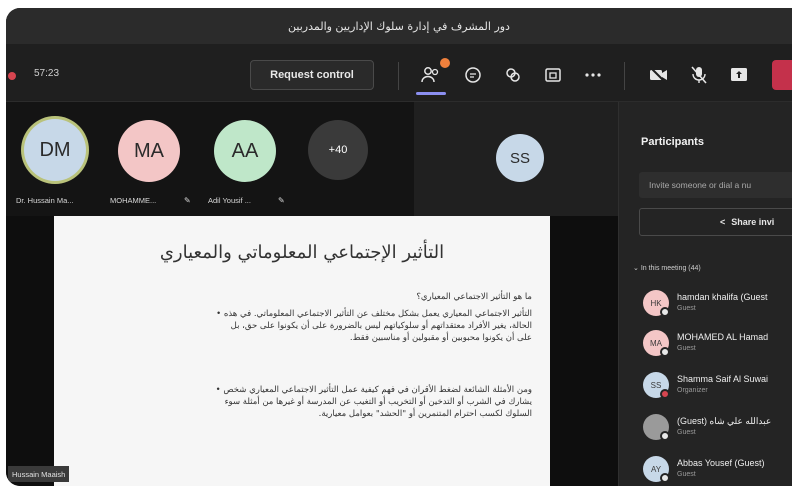  What do you see at coordinates (39, 474) in the screenshot?
I see `presenter-name-tag: Hussain Maaish` at bounding box center [39, 474].